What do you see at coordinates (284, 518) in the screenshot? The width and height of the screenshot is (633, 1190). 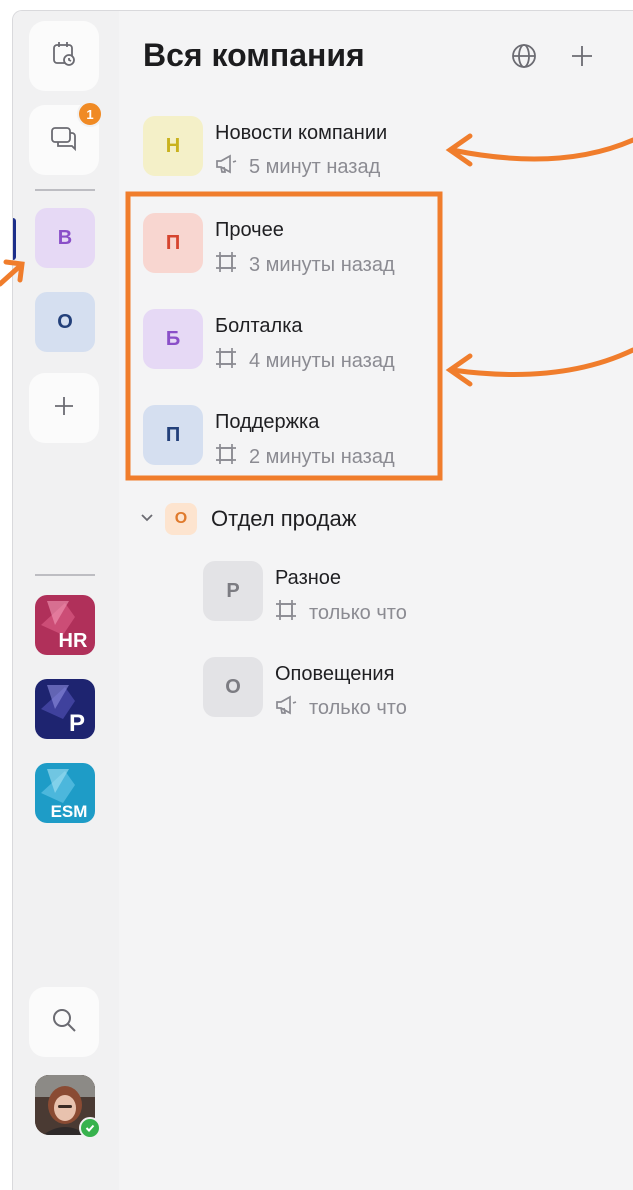 I see `group-name: Отдел продаж` at bounding box center [284, 518].